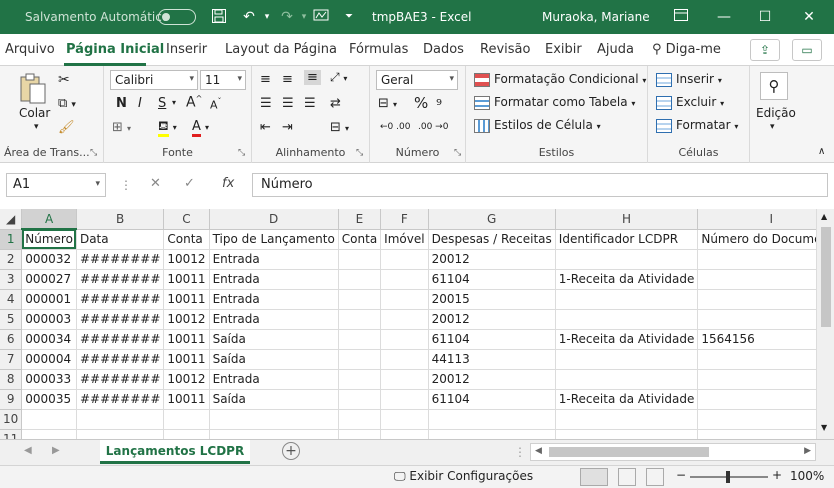  I want to click on font-name-select: Calibri ▾, so click(154, 80).